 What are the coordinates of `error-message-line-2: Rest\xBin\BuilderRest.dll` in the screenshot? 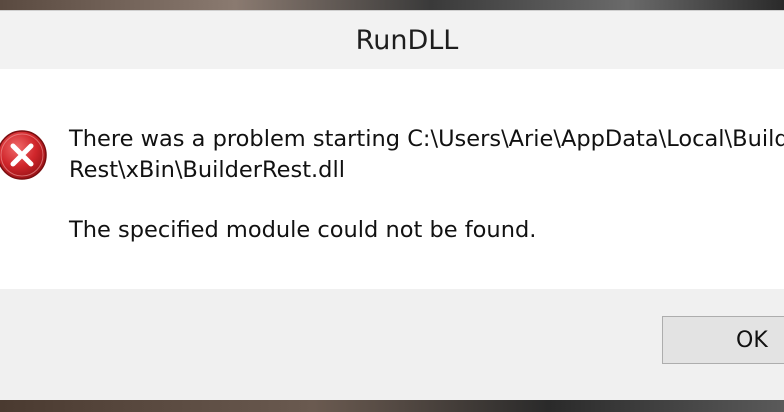 It's located at (207, 170).